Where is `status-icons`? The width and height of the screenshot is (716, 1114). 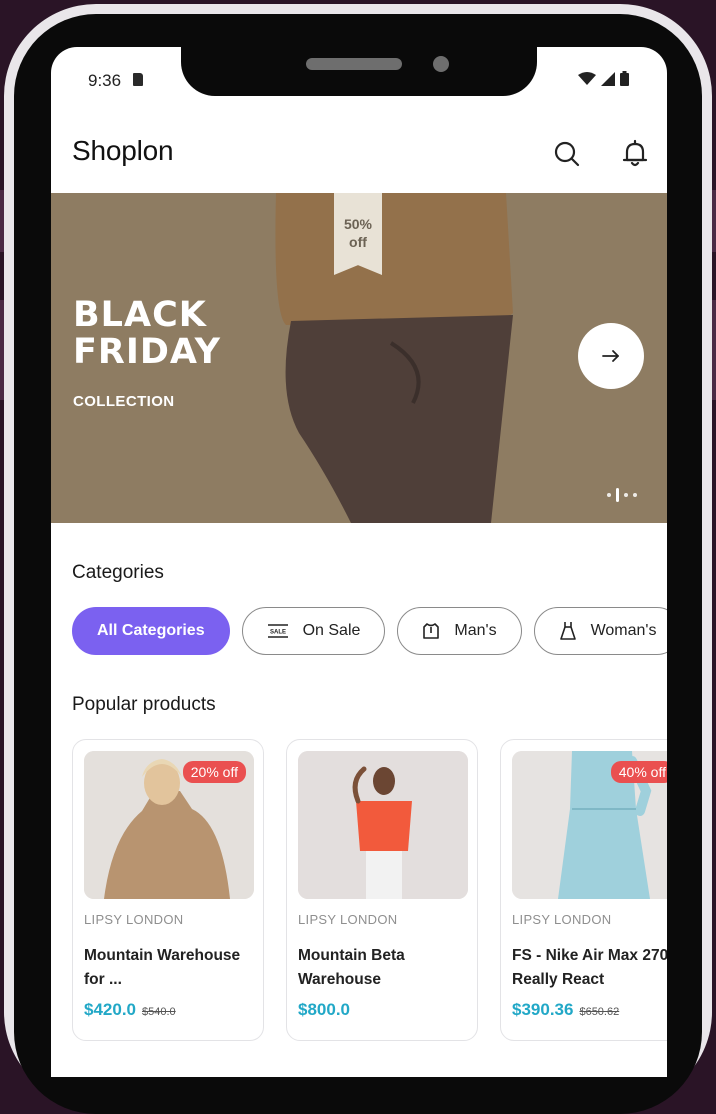 status-icons is located at coordinates (603, 78).